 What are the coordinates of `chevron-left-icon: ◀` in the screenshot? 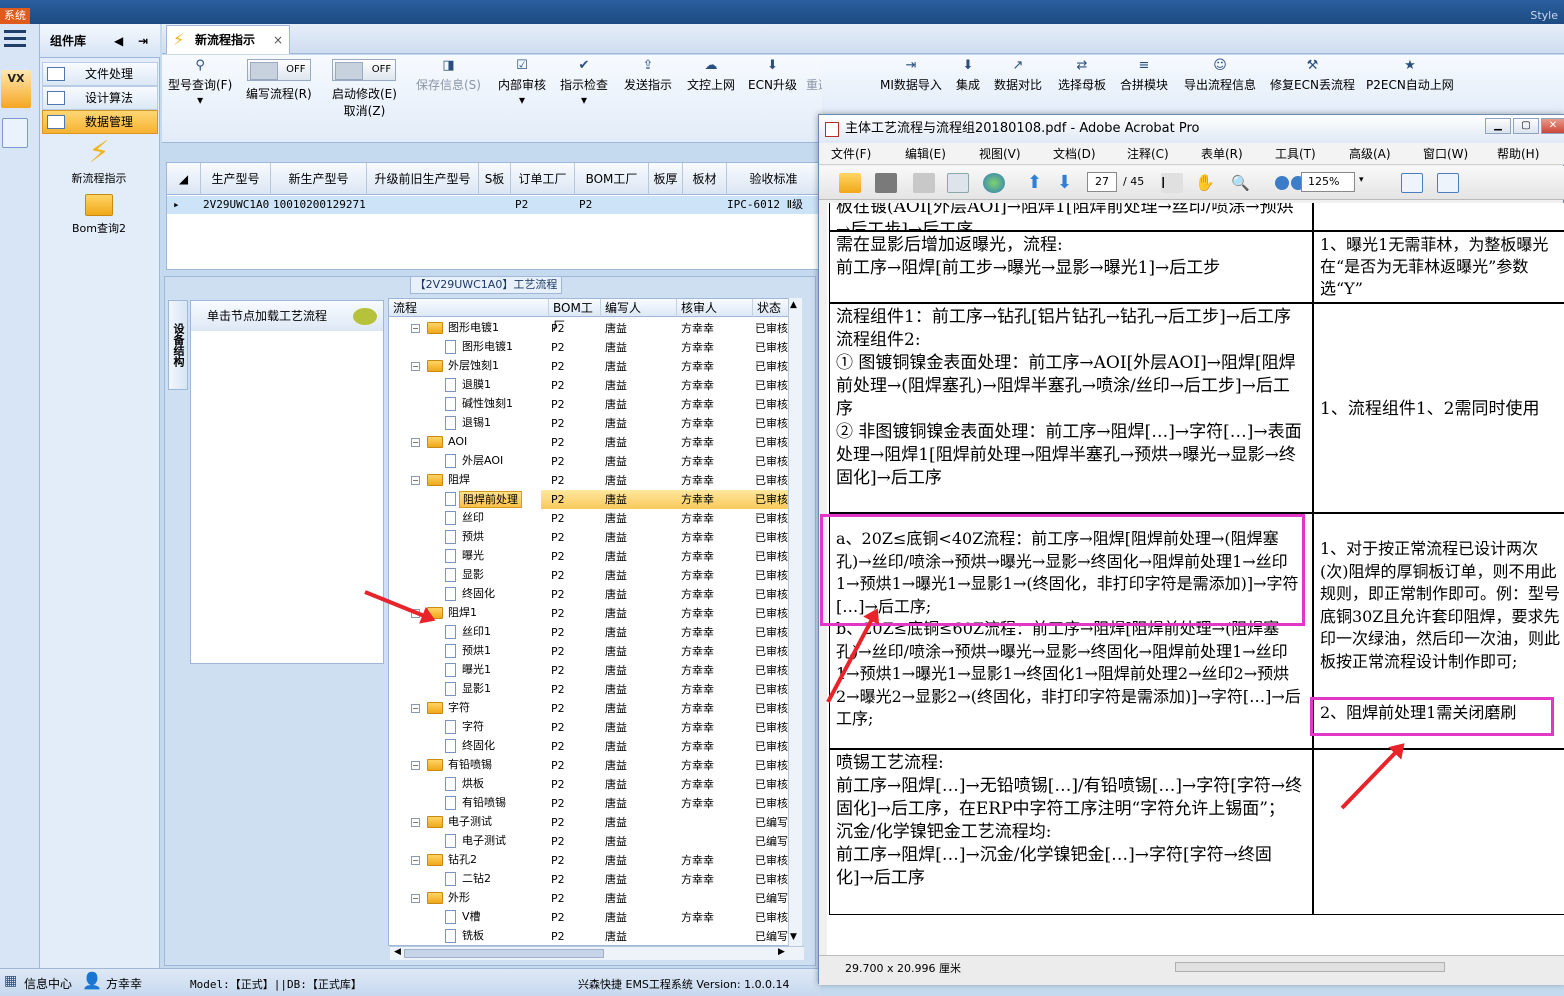 It's located at (118, 41).